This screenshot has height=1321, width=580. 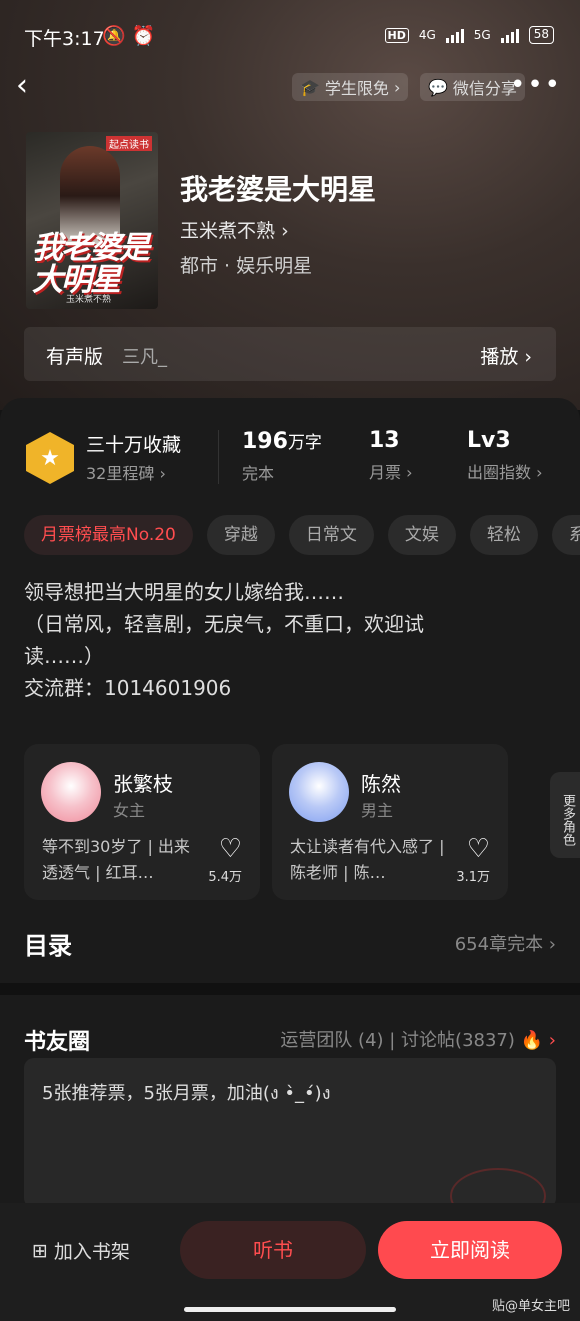 What do you see at coordinates (427, 35) in the screenshot?
I see `4g-label: 4G` at bounding box center [427, 35].